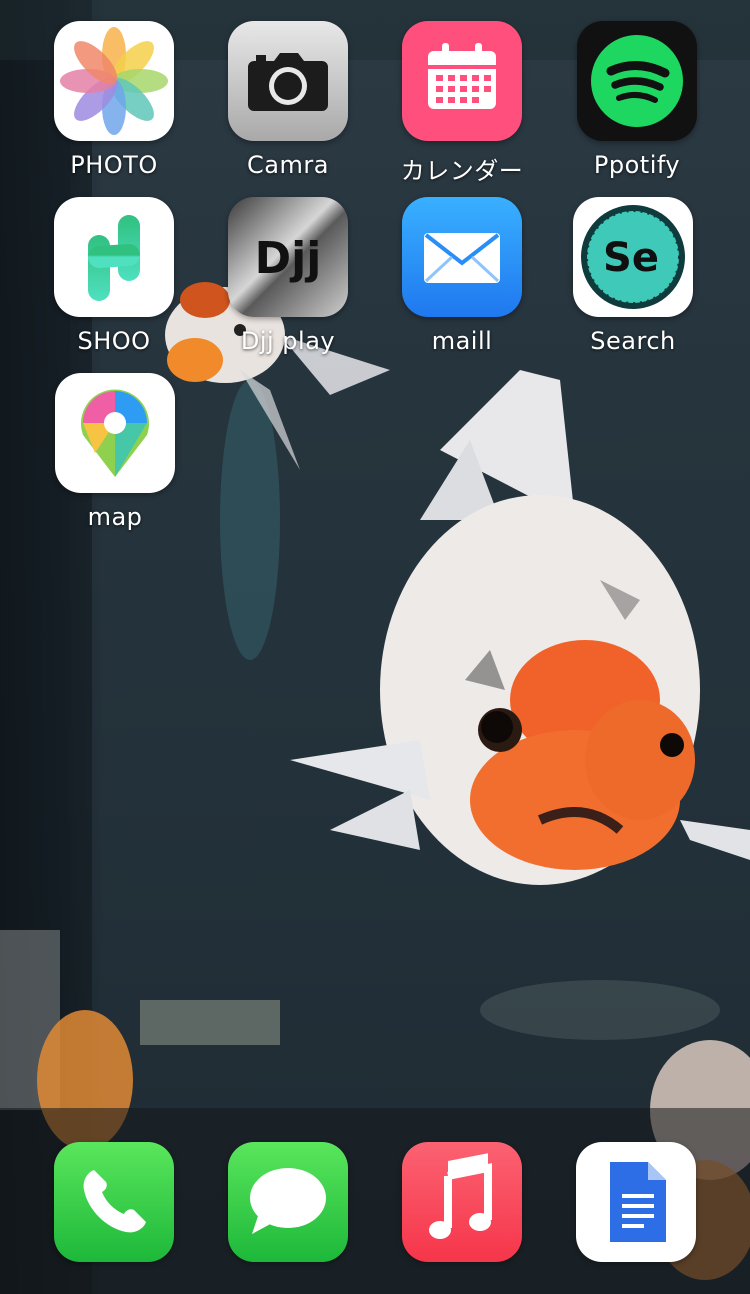 This screenshot has height=1294, width=750. I want to click on app-djj-play: Djj Djj play, so click(288, 276).